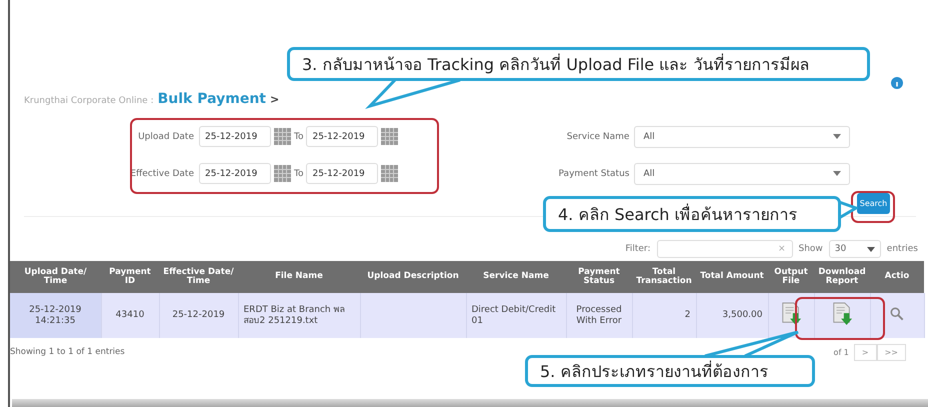 This screenshot has height=407, width=928. Describe the element at coordinates (842, 277) in the screenshot. I see `column-header: Download Report` at that location.